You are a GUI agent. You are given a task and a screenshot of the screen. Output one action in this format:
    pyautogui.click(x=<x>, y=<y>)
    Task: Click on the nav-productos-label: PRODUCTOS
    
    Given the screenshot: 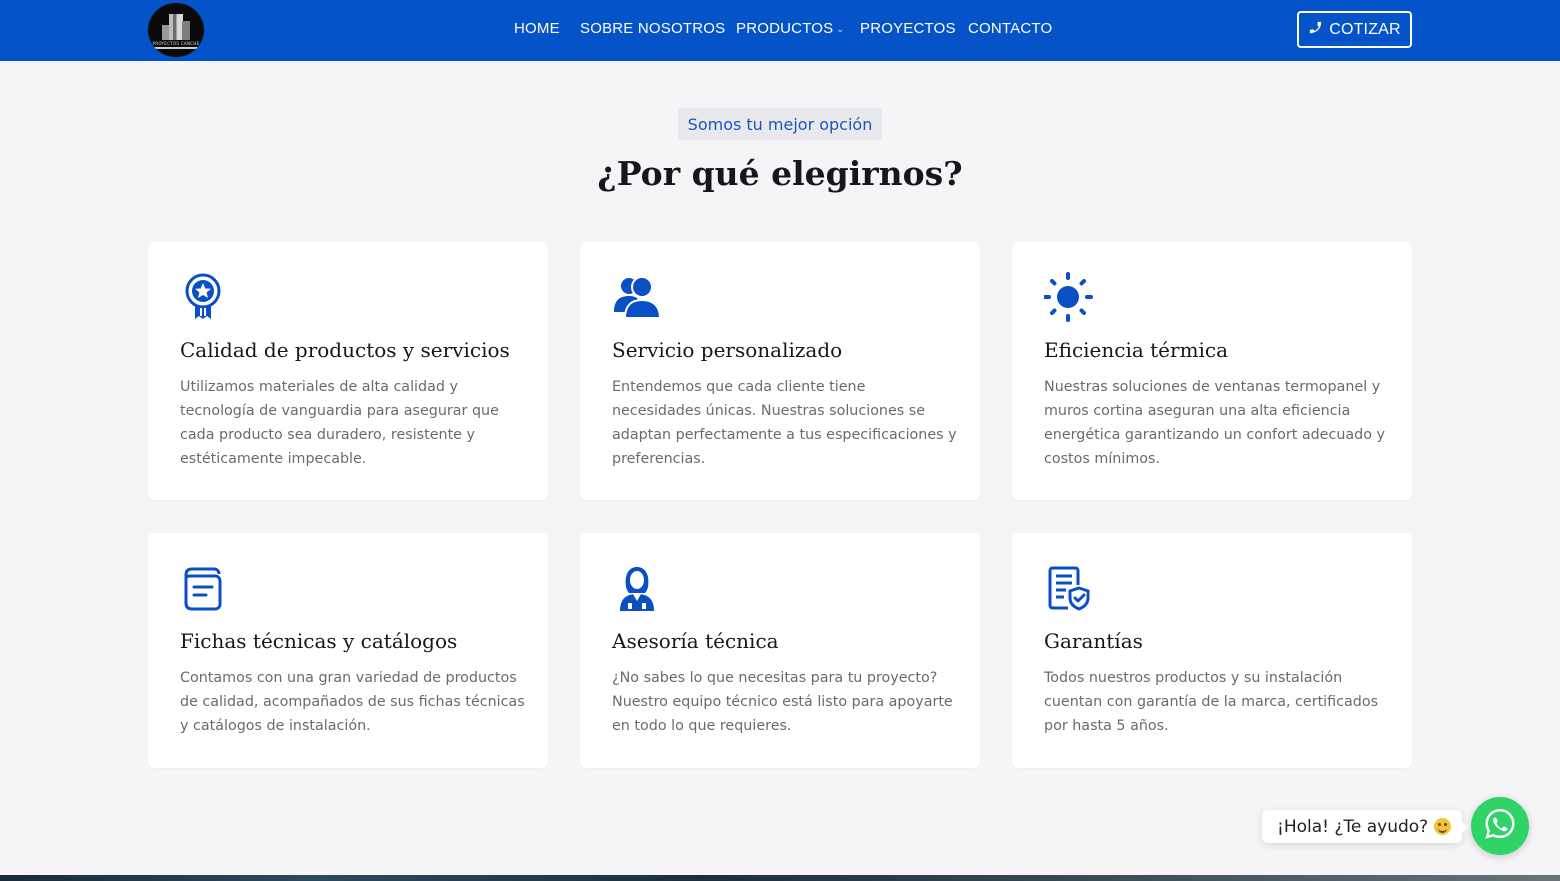 What is the action you would take?
    pyautogui.click(x=785, y=28)
    